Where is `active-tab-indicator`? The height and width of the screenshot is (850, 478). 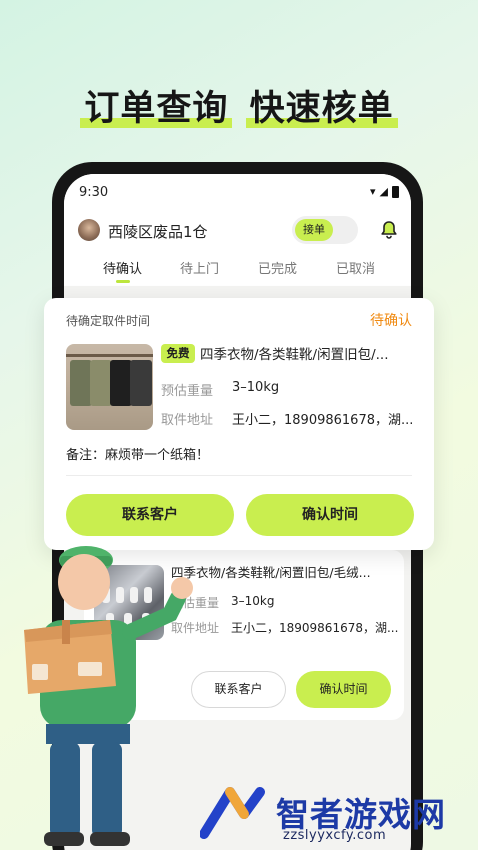 active-tab-indicator is located at coordinates (123, 281).